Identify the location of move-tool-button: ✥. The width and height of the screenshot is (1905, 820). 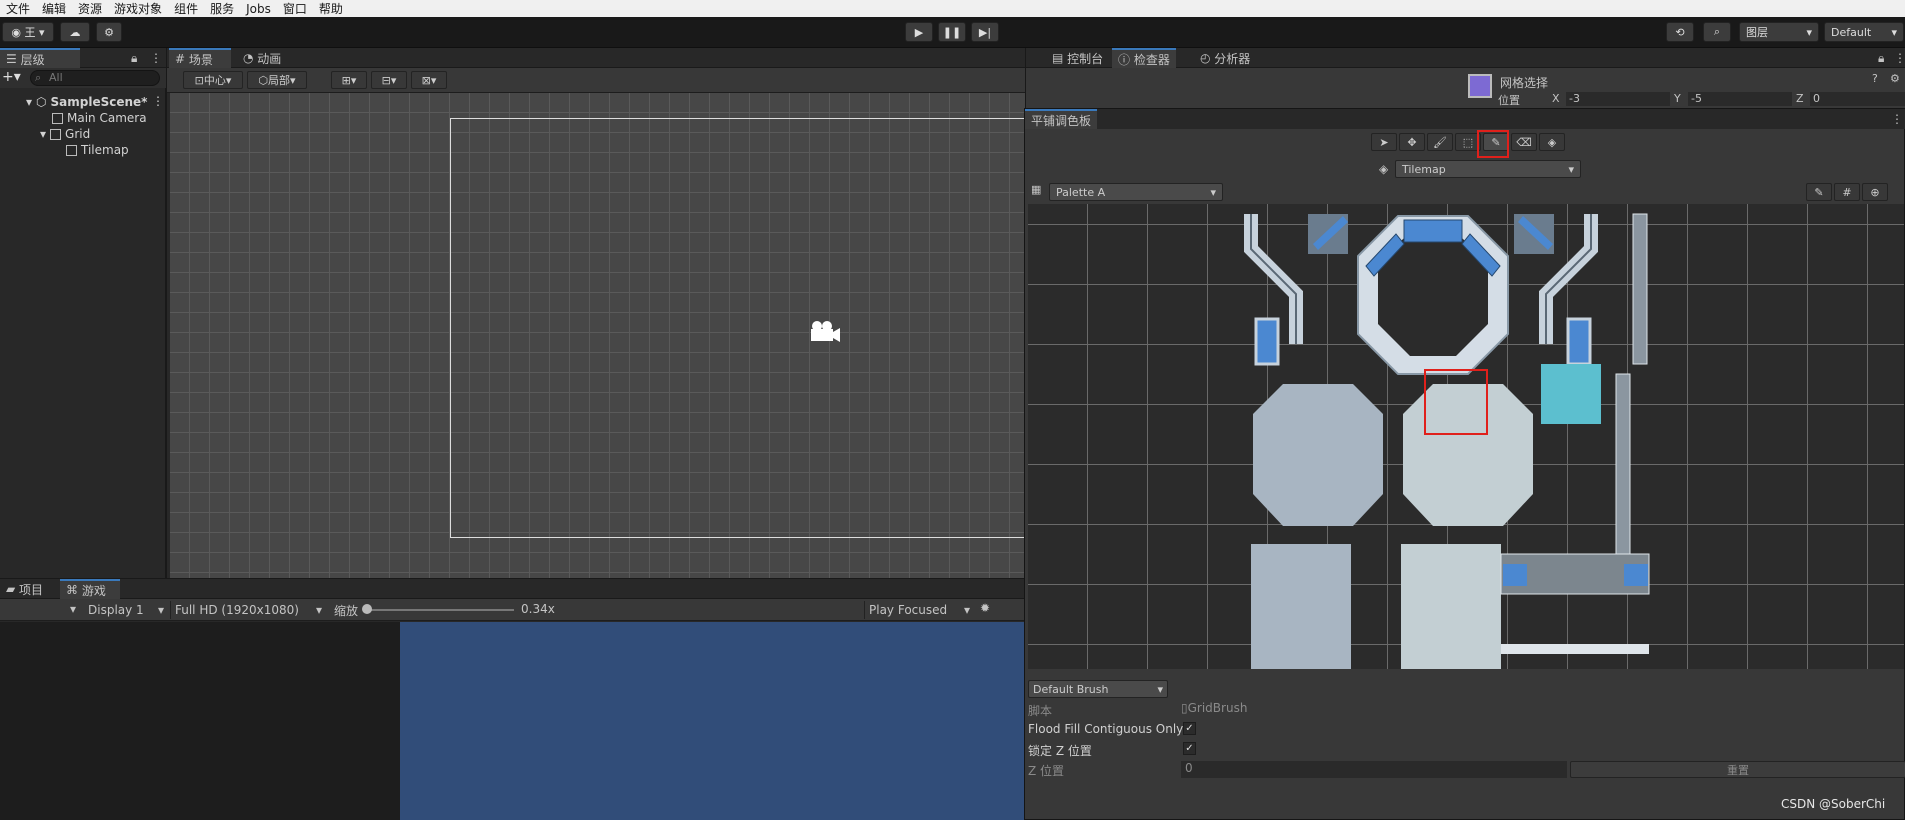
(1412, 142).